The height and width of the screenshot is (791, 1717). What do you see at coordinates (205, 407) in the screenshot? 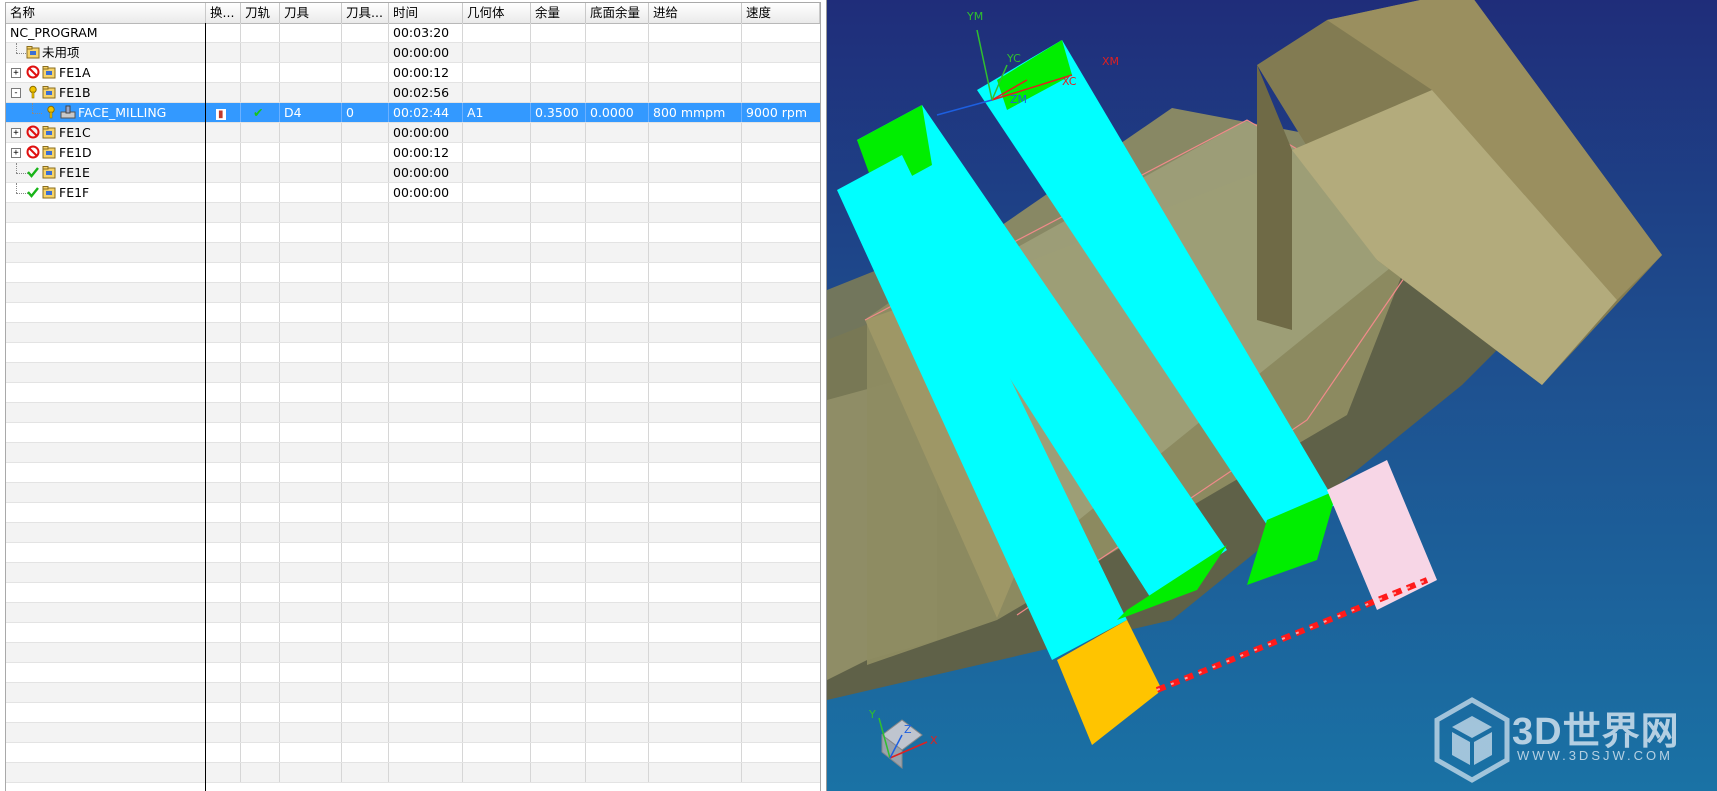
I see `column-separator` at bounding box center [205, 407].